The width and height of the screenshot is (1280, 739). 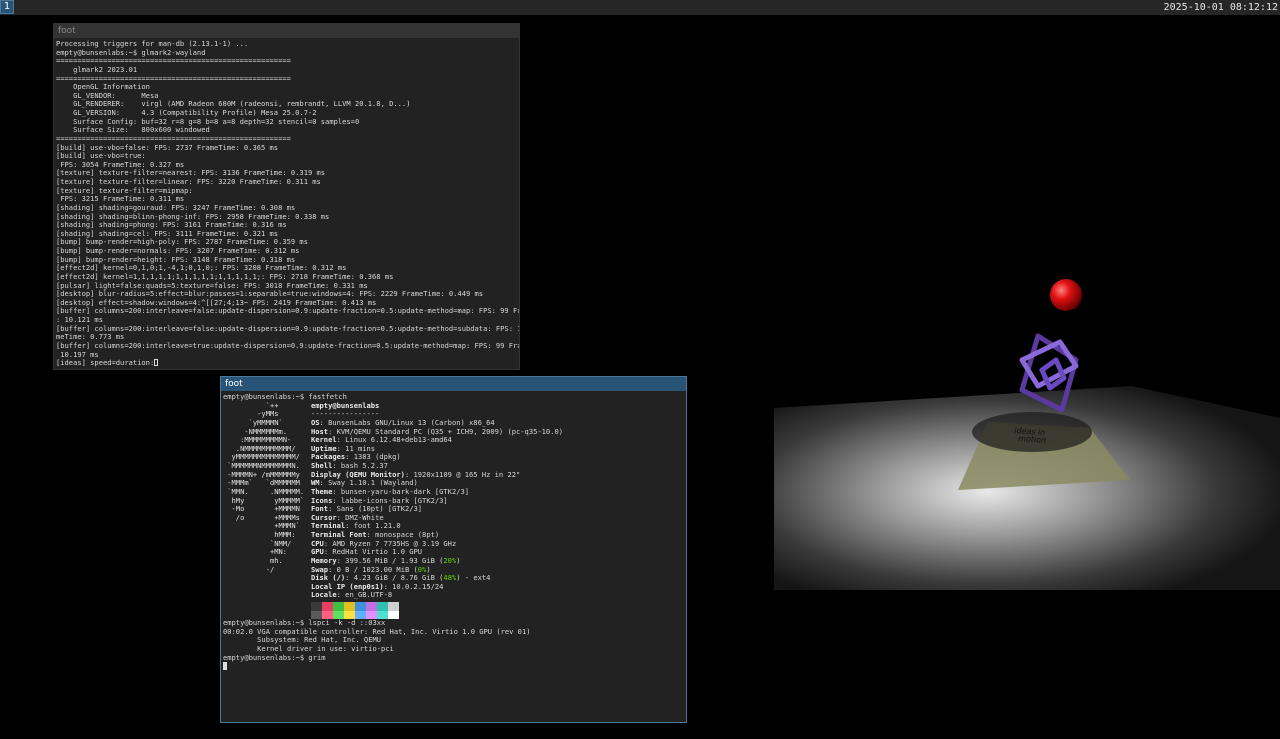 What do you see at coordinates (1066, 295) in the screenshot?
I see `red-ball` at bounding box center [1066, 295].